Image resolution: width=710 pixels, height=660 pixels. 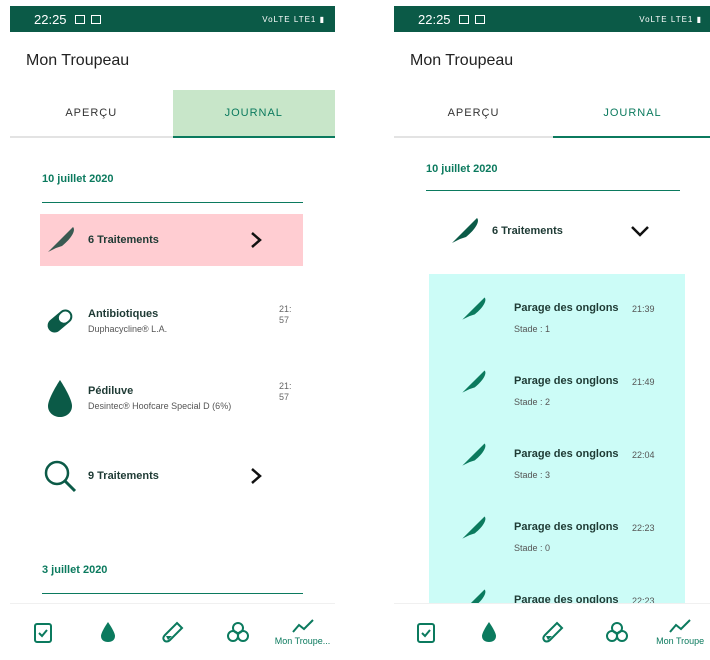 I want to click on treatment-time: 21:49, so click(x=643, y=382).